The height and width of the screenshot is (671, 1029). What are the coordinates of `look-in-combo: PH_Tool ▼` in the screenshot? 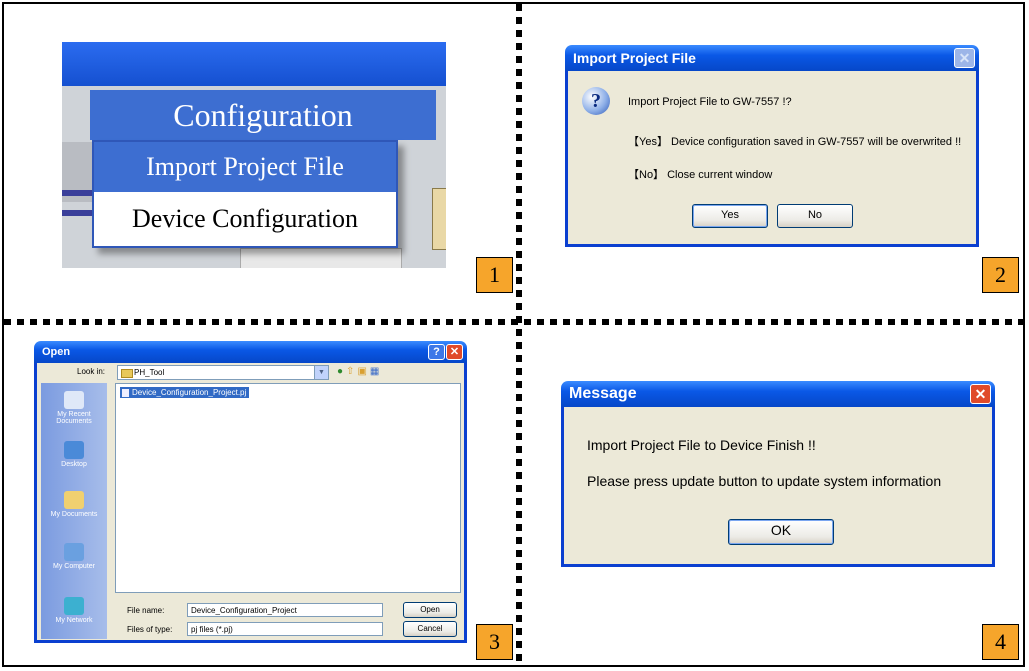 It's located at (223, 372).